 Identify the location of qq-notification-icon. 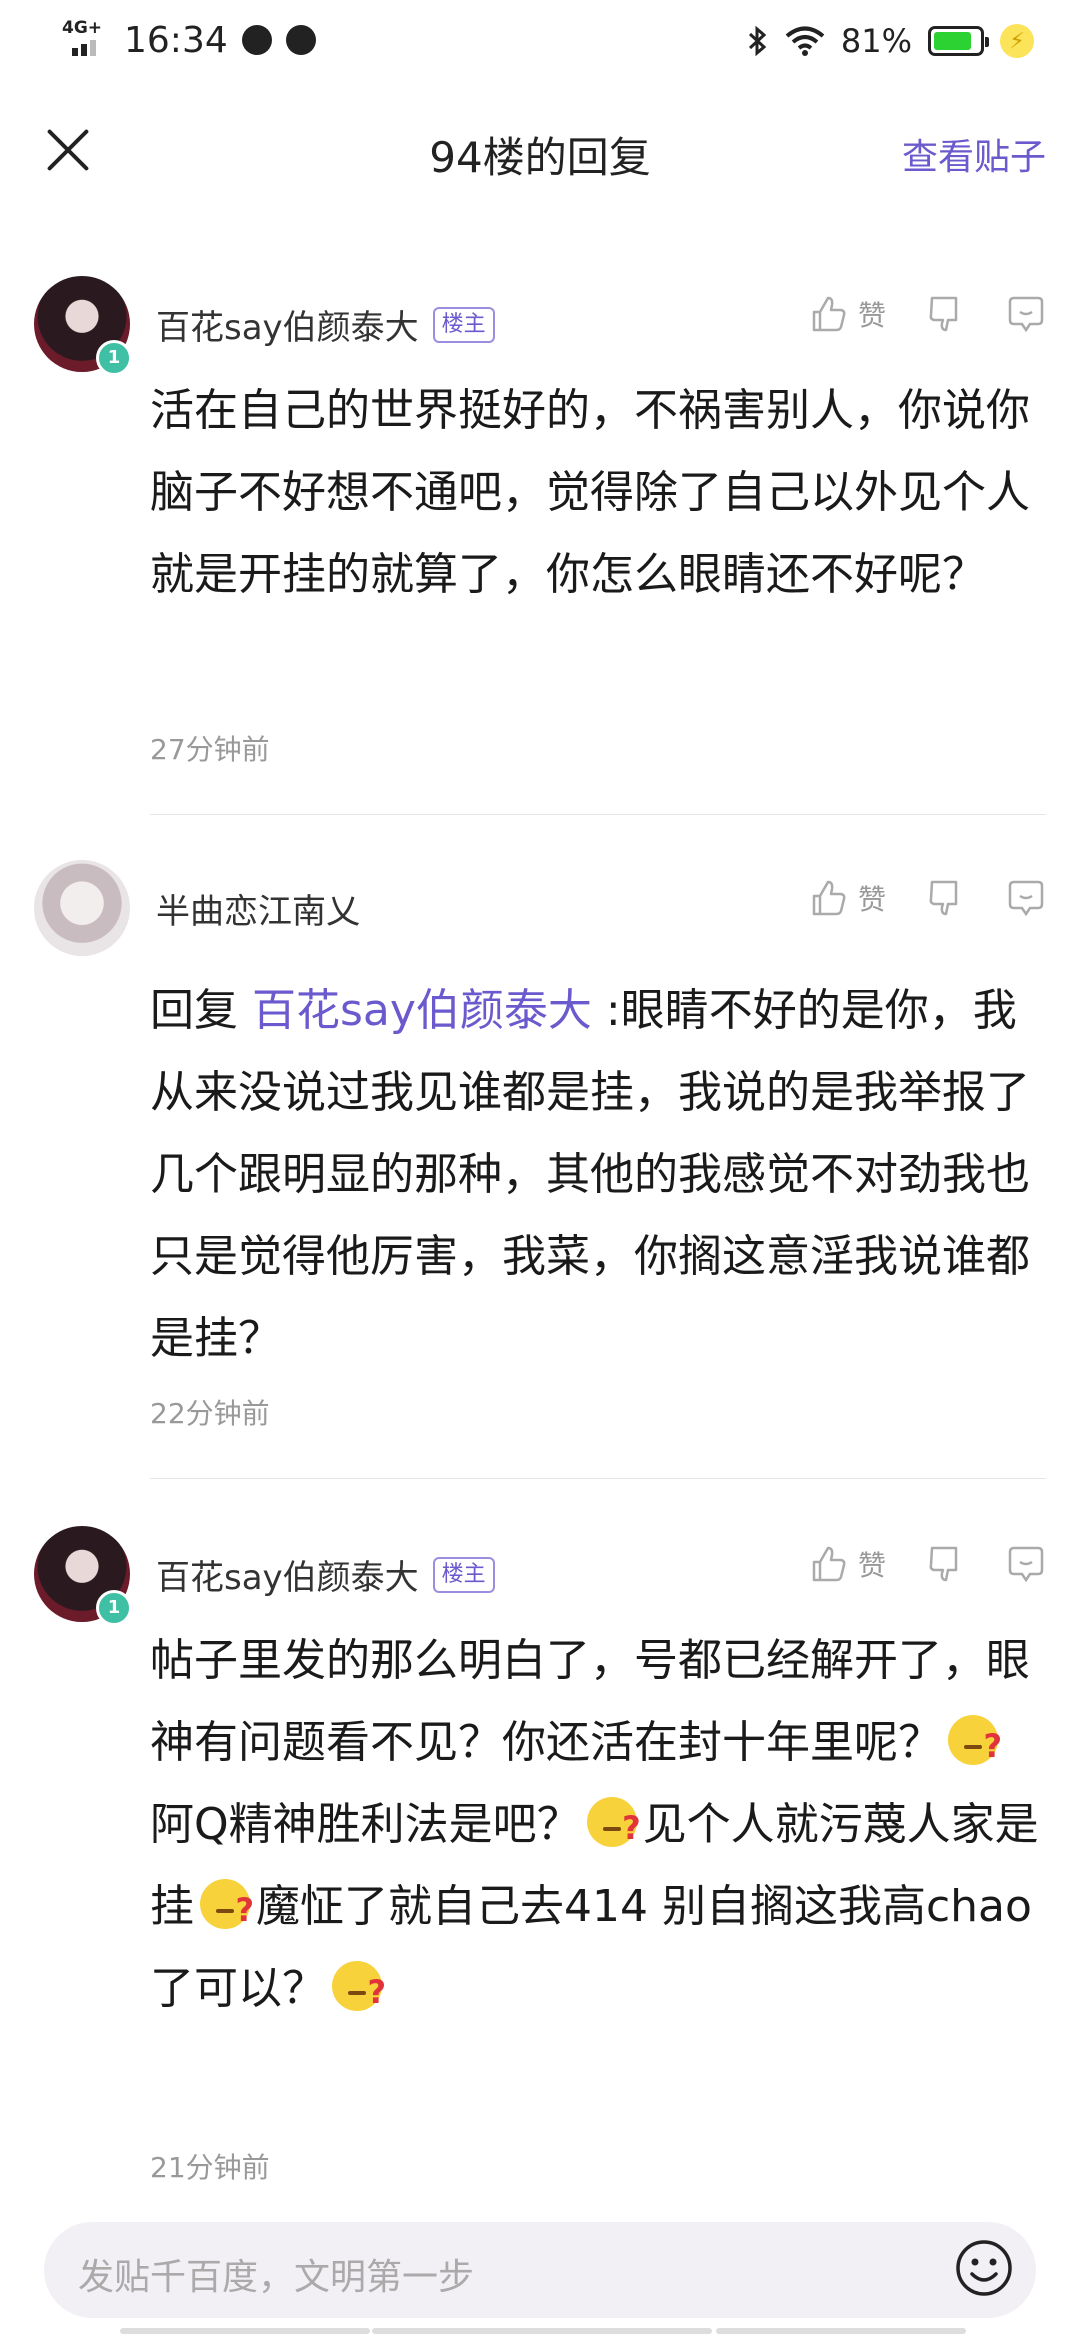
(256, 40).